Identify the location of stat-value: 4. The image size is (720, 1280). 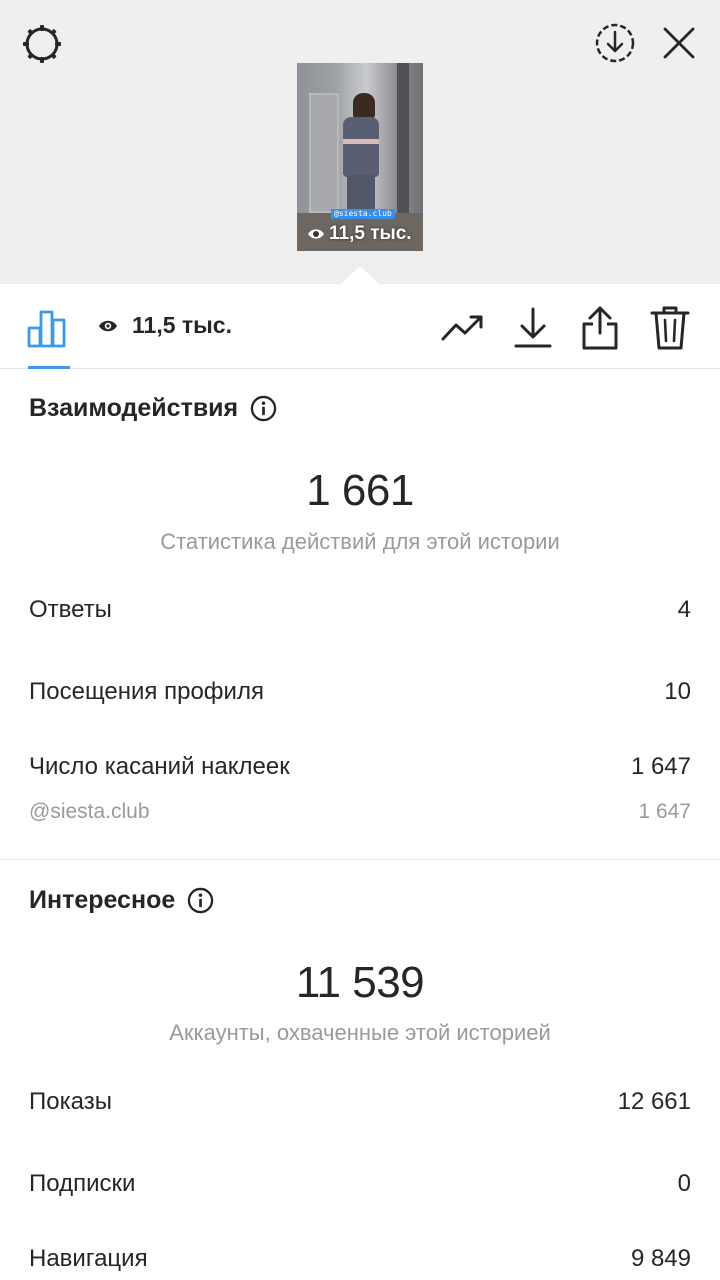
(684, 609).